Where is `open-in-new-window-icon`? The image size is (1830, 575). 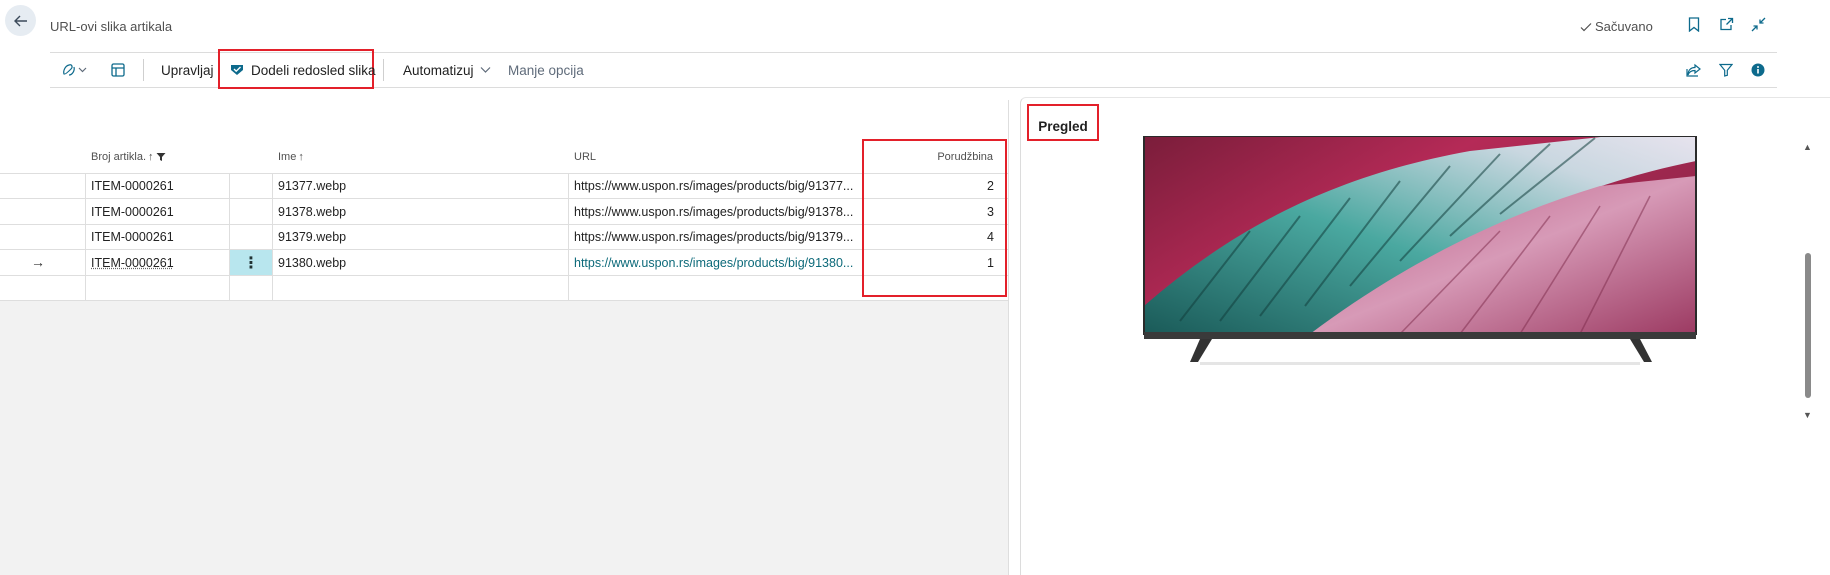 open-in-new-window-icon is located at coordinates (1726, 23).